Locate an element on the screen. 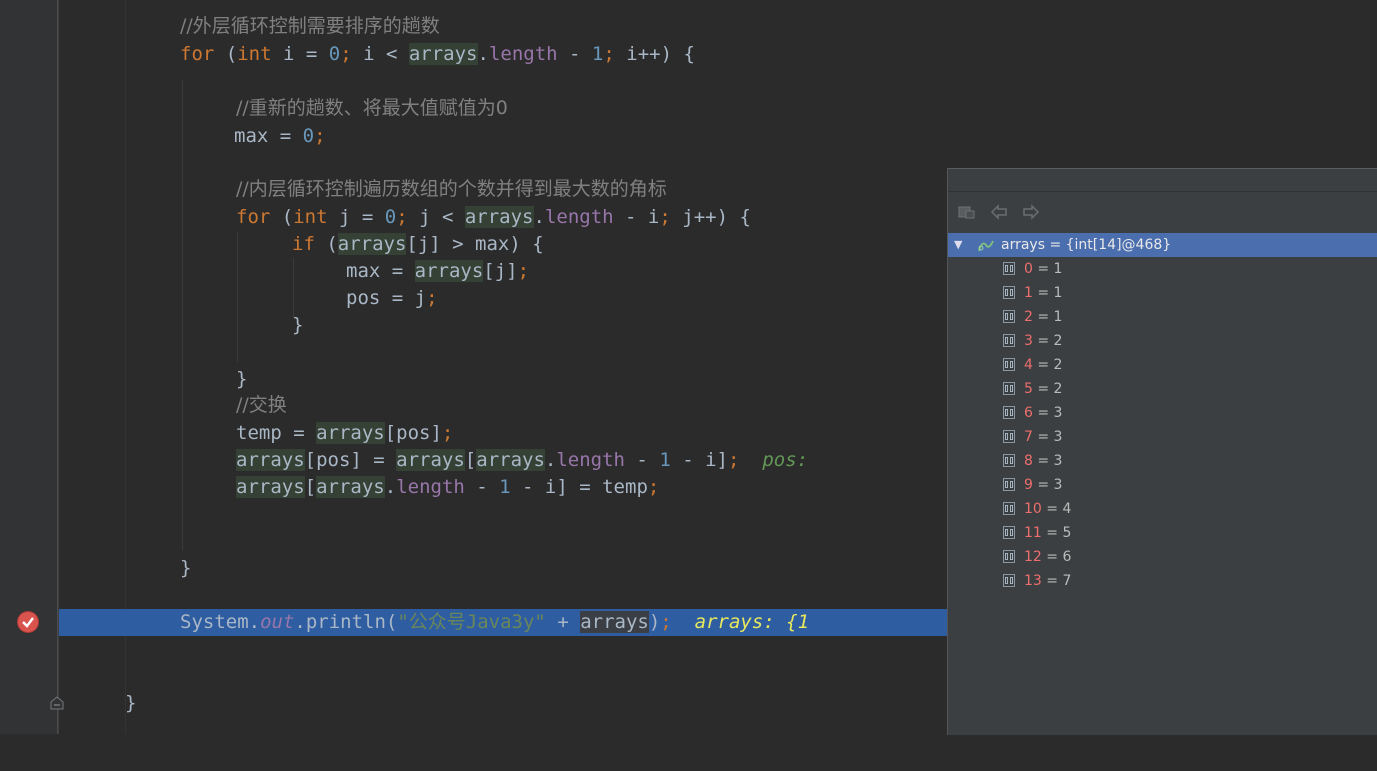 The width and height of the screenshot is (1377, 771). popup-title-bar is located at coordinates (1162, 180).